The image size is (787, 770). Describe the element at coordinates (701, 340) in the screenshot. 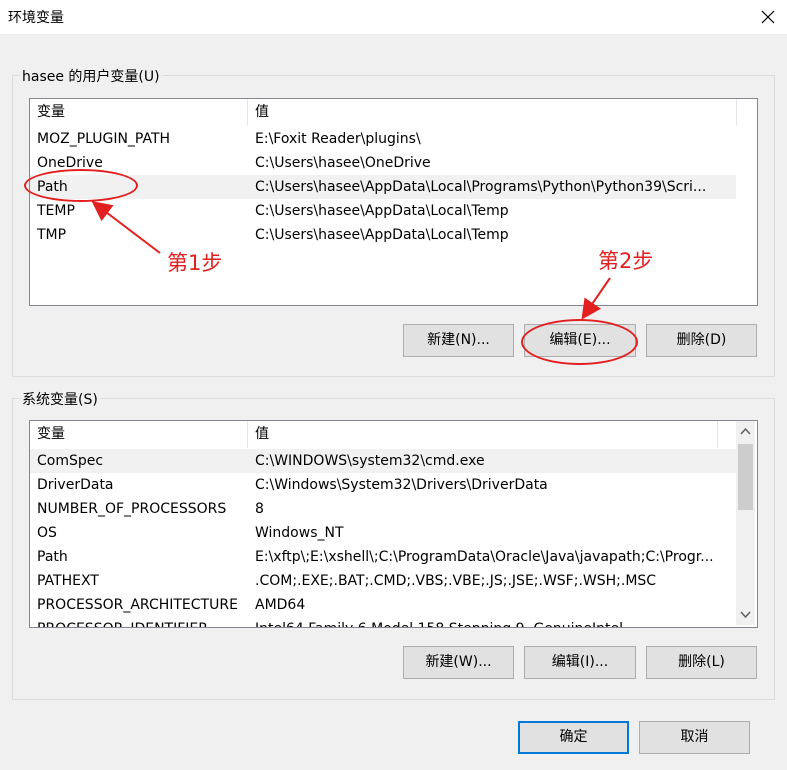

I see `delete-user-variable-button: 删除(D)` at that location.